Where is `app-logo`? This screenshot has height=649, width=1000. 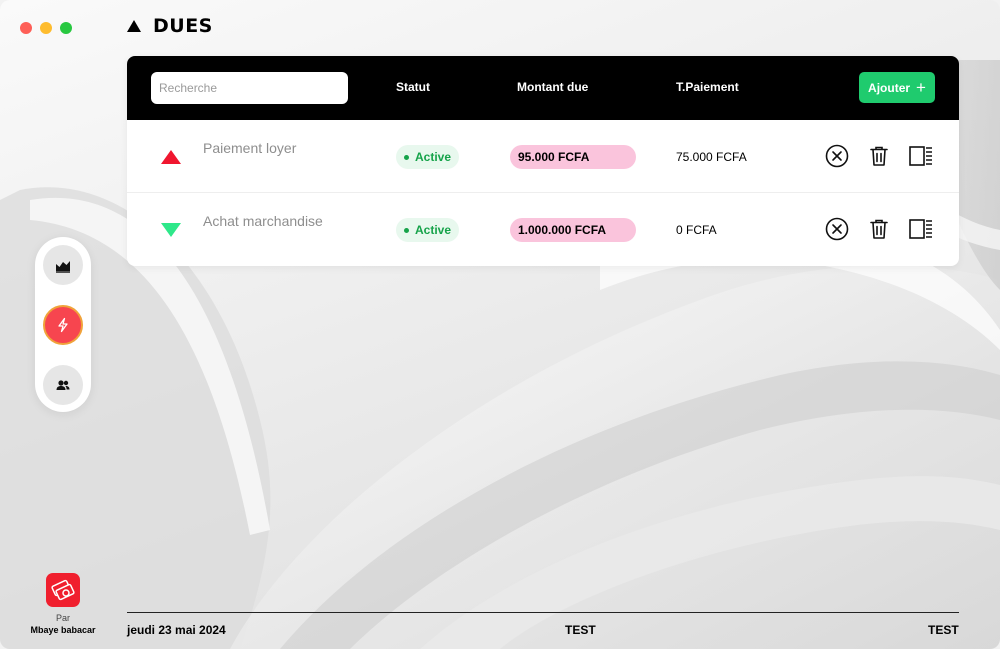 app-logo is located at coordinates (63, 590).